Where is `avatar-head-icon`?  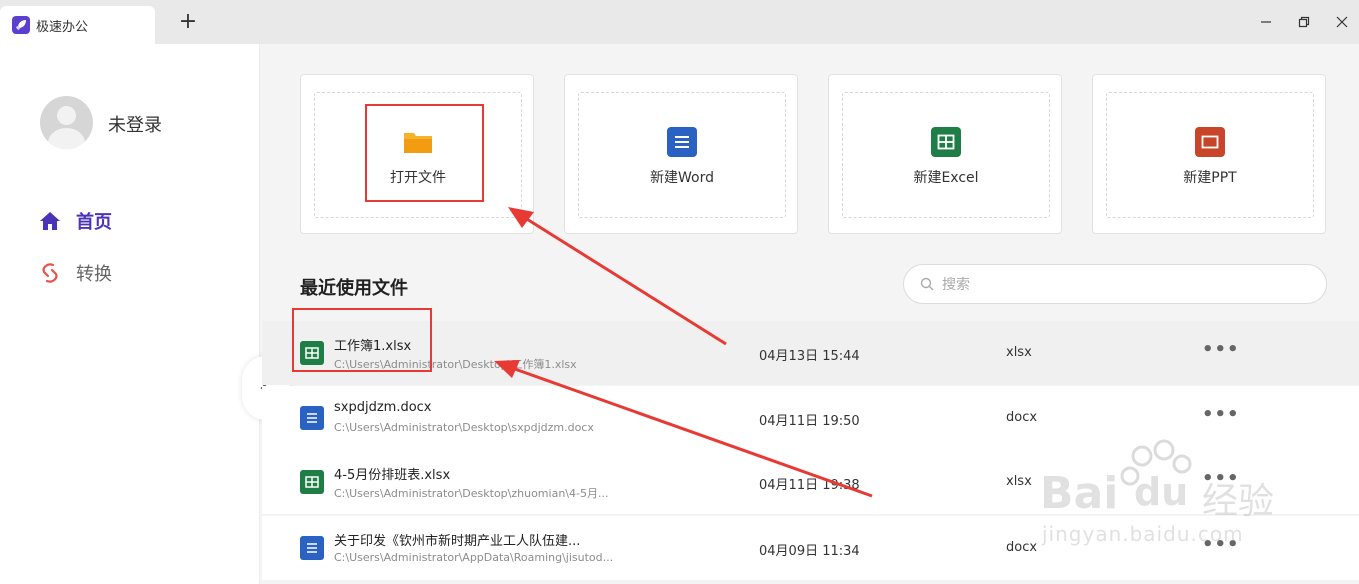 avatar-head-icon is located at coordinates (66, 115).